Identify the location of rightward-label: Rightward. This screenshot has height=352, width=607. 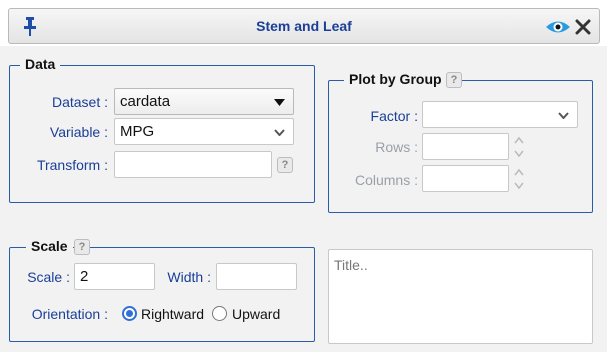
(172, 314).